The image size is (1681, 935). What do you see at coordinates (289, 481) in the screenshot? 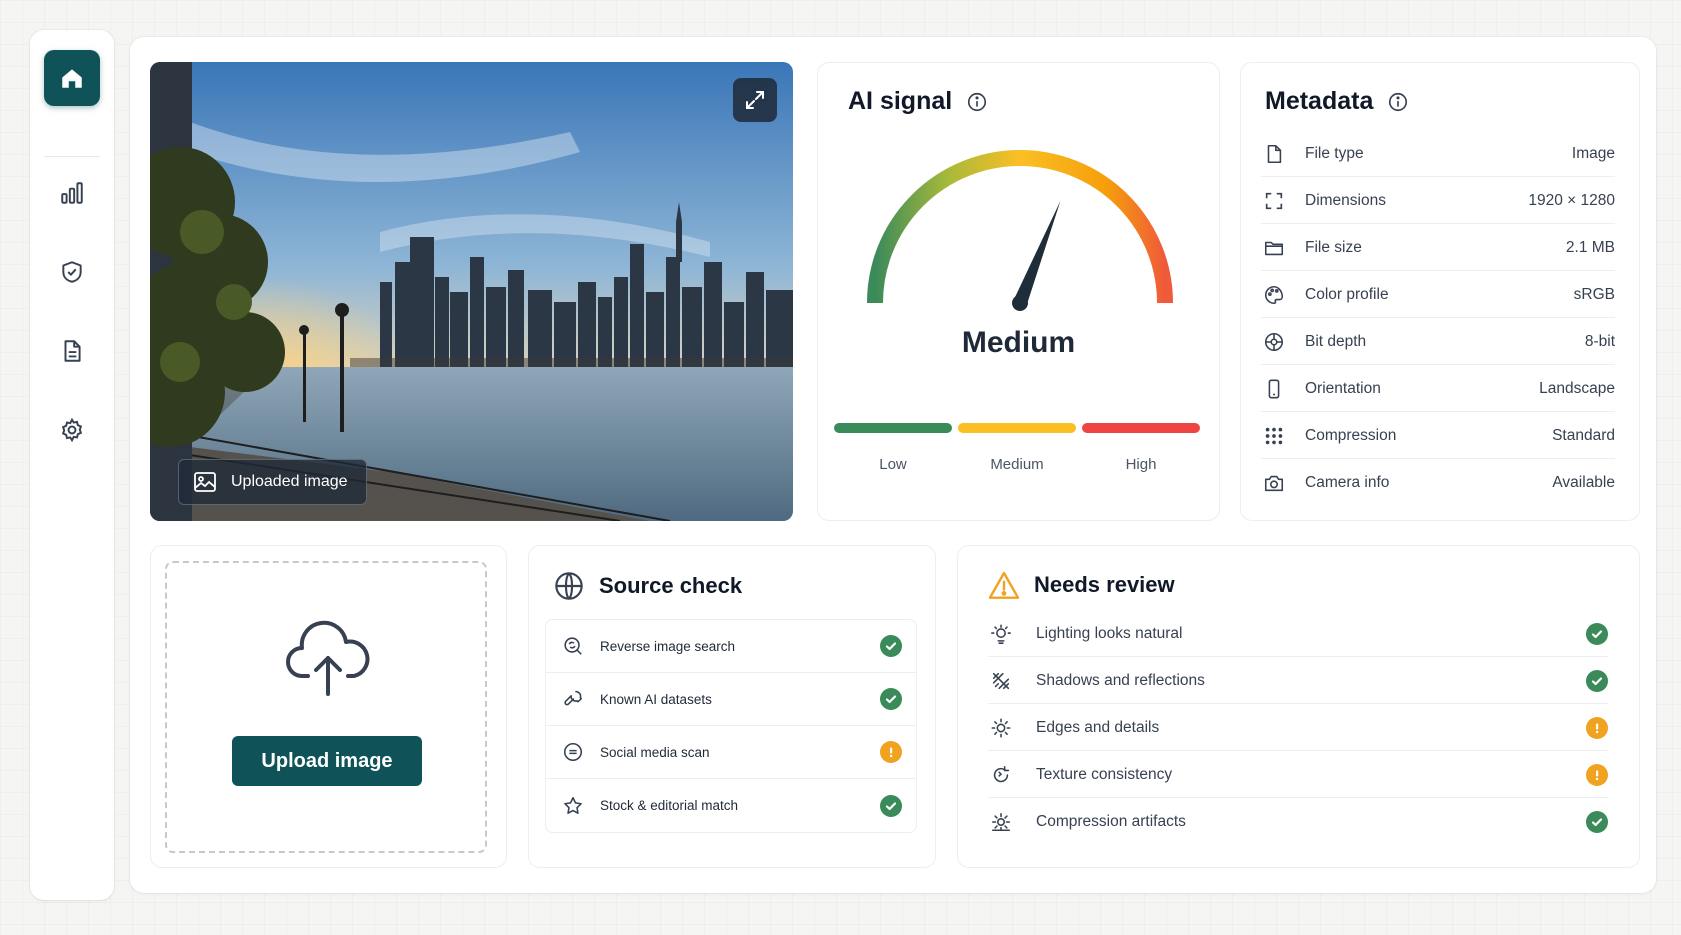
I see `uploaded-image-caption: Uploaded image` at bounding box center [289, 481].